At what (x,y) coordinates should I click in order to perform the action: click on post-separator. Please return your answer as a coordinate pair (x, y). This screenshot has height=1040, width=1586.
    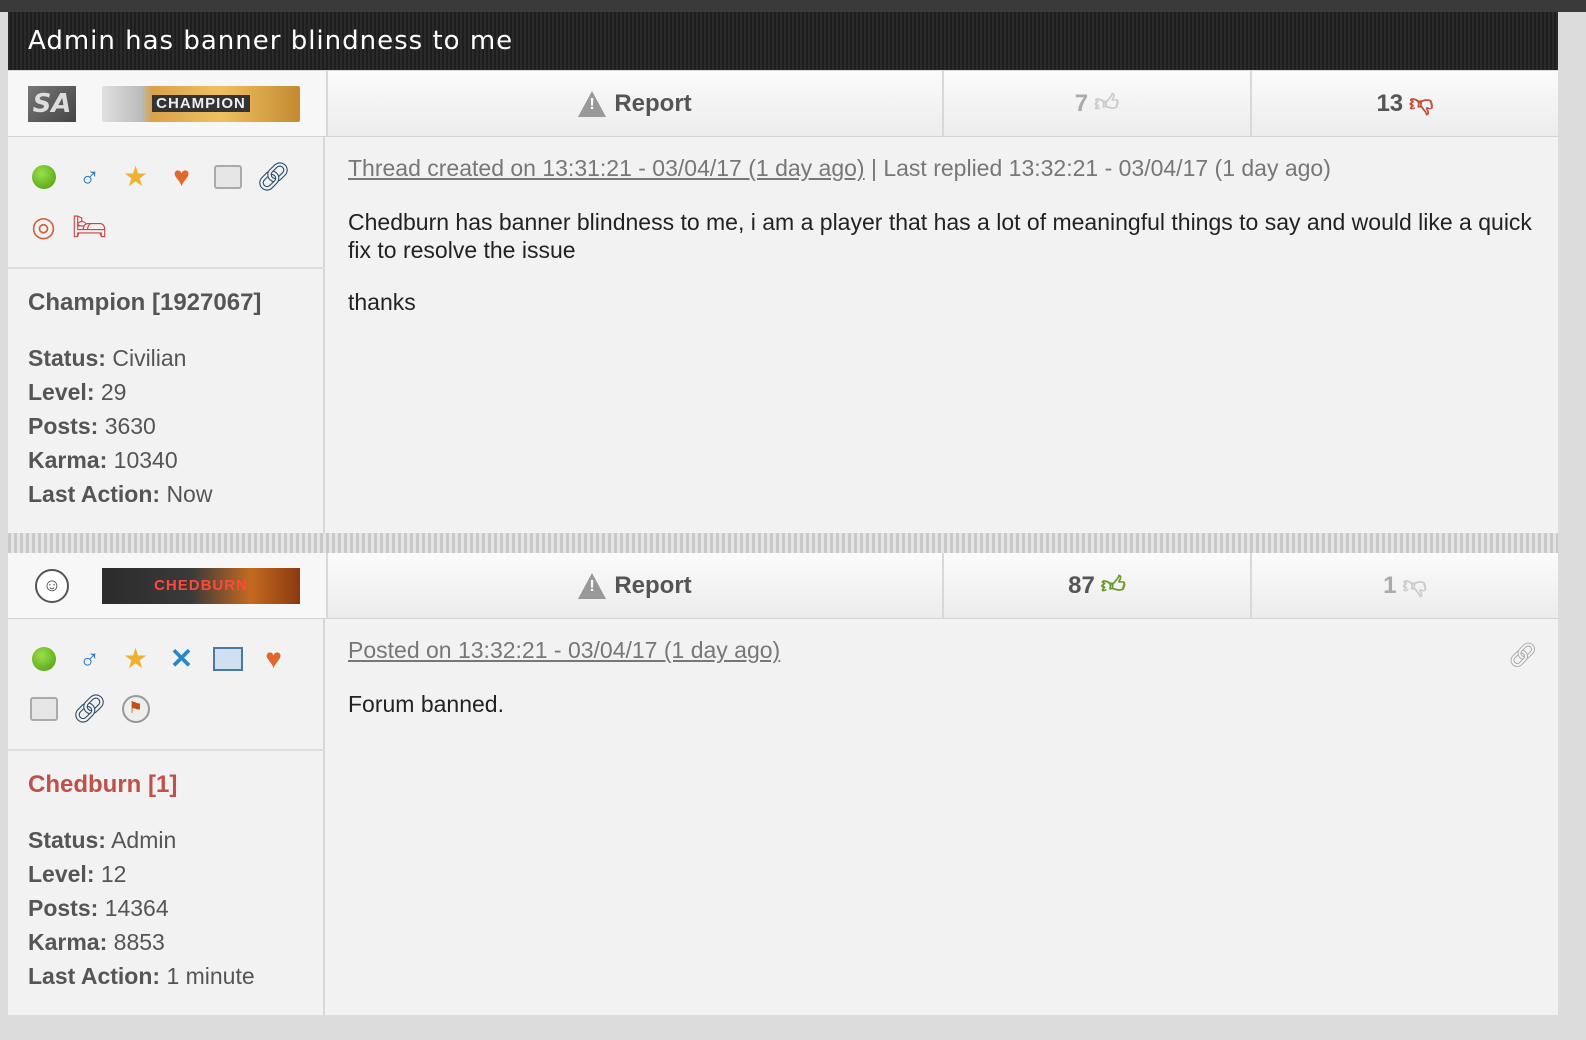
    Looking at the image, I should click on (783, 543).